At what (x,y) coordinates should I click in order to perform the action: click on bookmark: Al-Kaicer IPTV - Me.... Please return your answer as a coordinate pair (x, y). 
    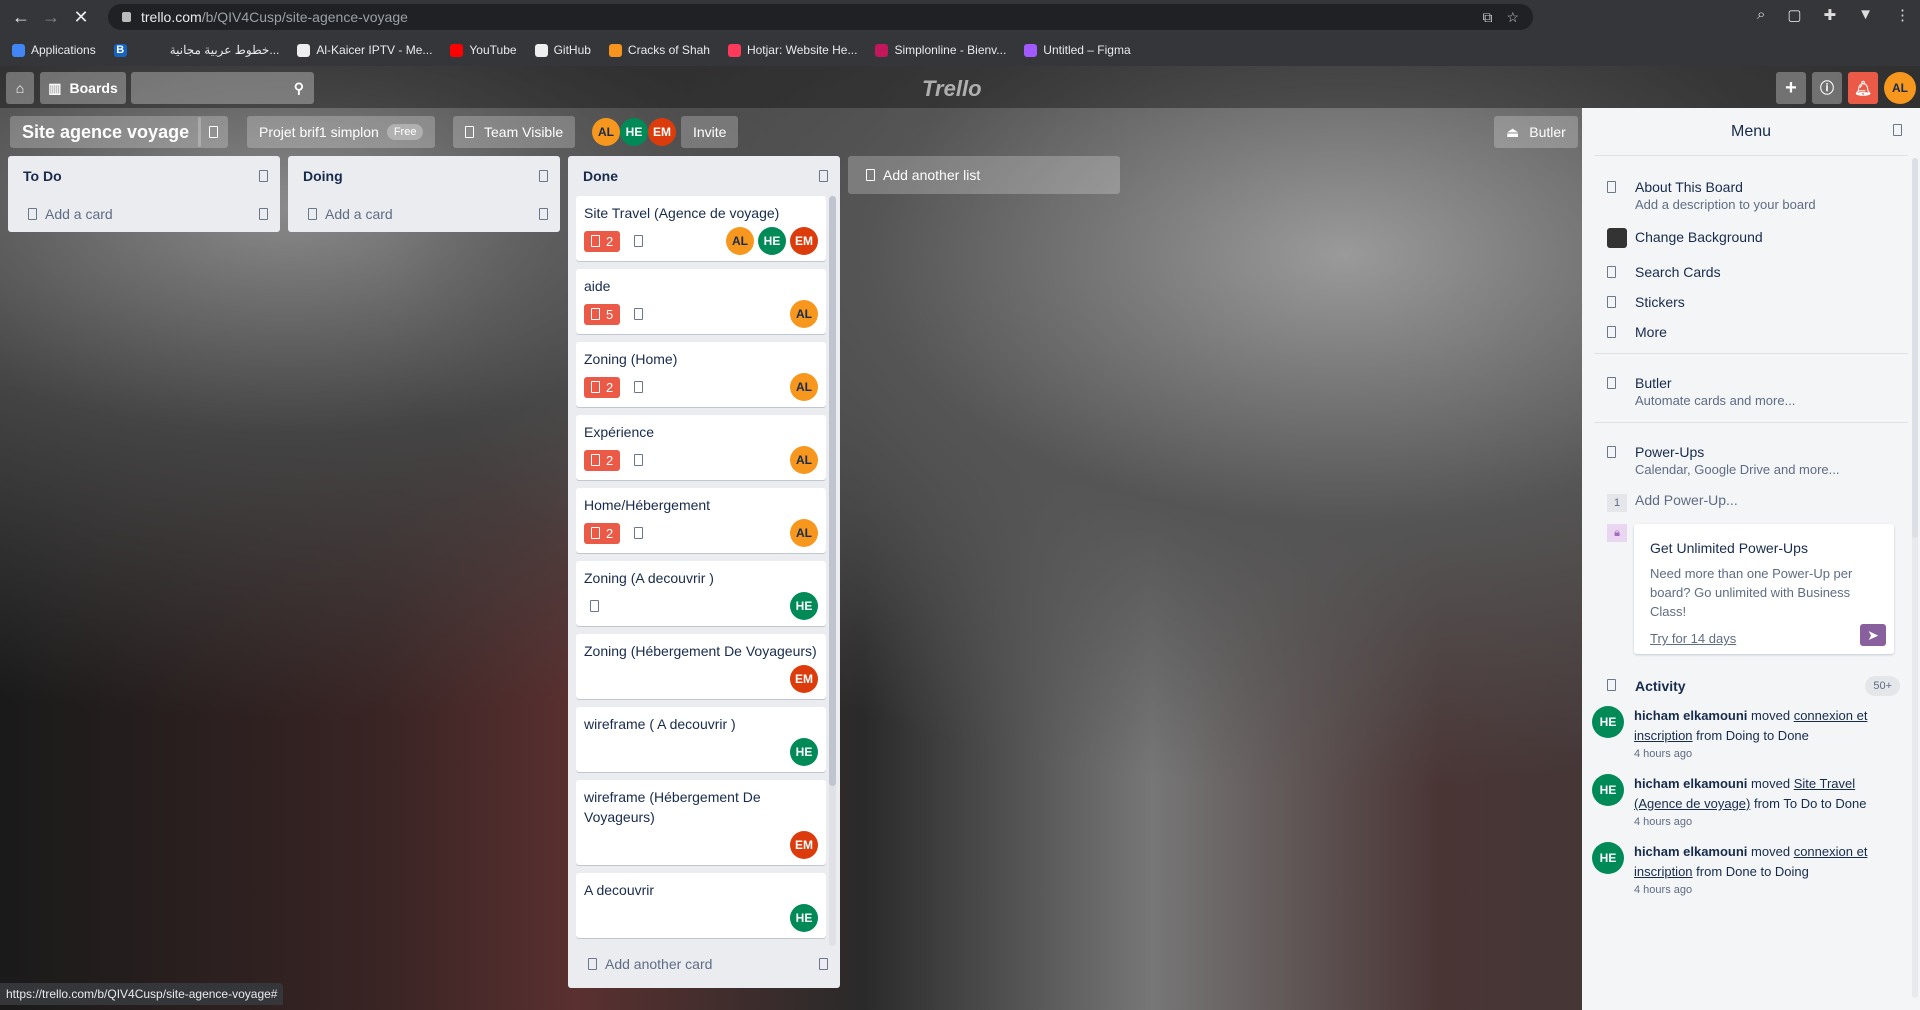
    Looking at the image, I should click on (364, 50).